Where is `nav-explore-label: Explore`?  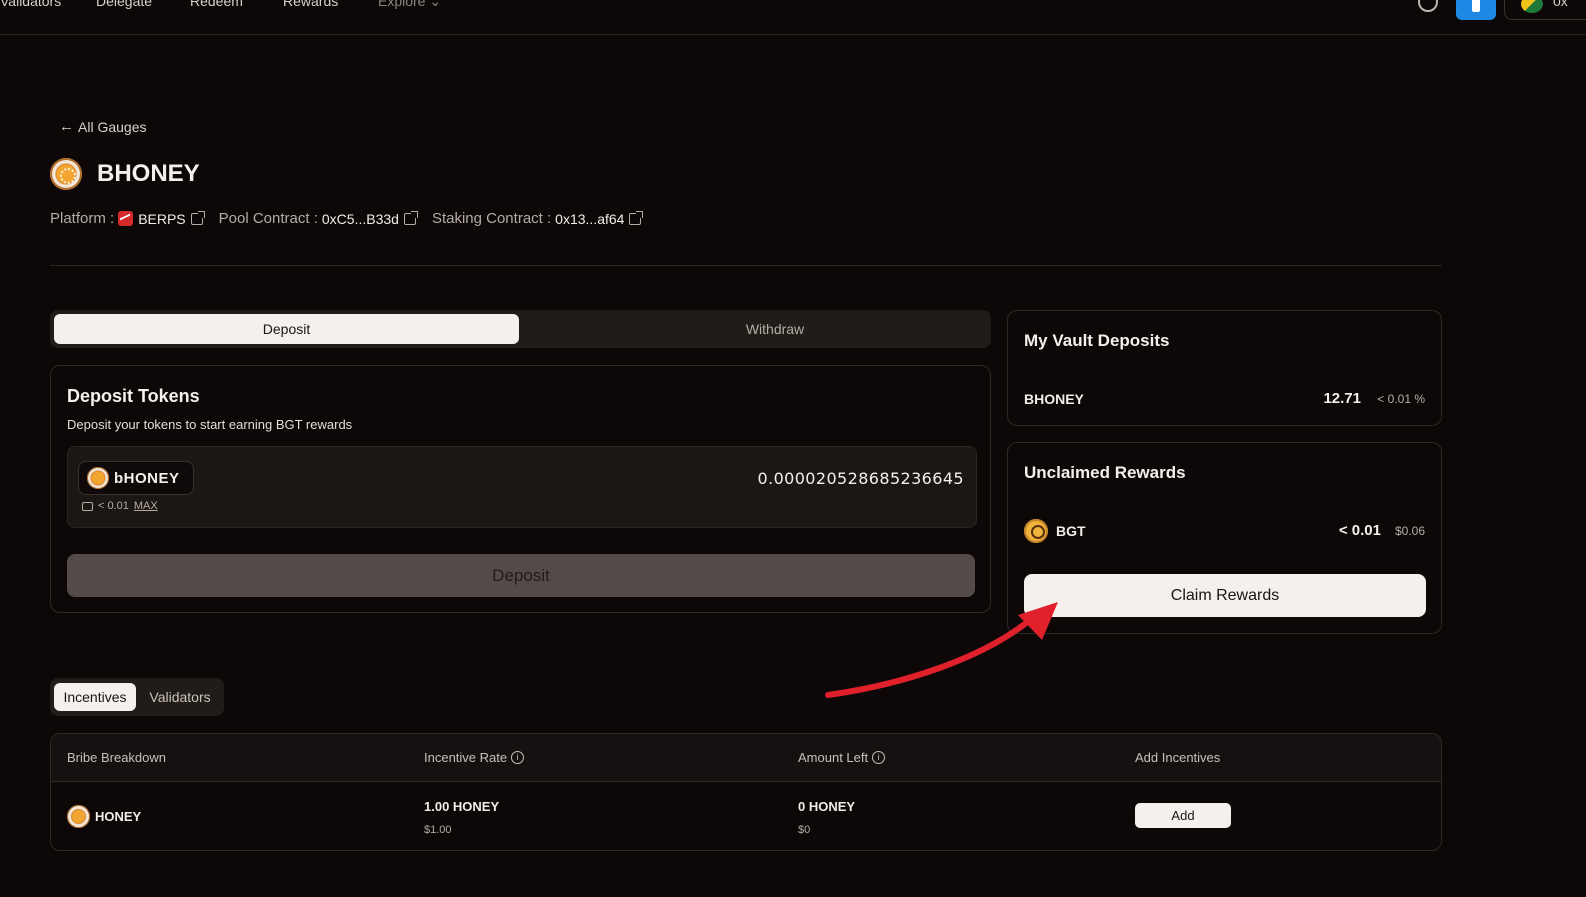
nav-explore-label: Explore is located at coordinates (402, 4).